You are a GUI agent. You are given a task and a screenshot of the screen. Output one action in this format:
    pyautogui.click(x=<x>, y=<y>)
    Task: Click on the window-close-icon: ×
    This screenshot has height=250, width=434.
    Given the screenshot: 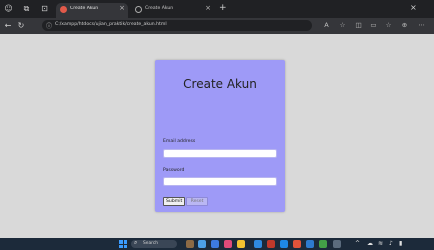 What is the action you would take?
    pyautogui.click(x=413, y=7)
    